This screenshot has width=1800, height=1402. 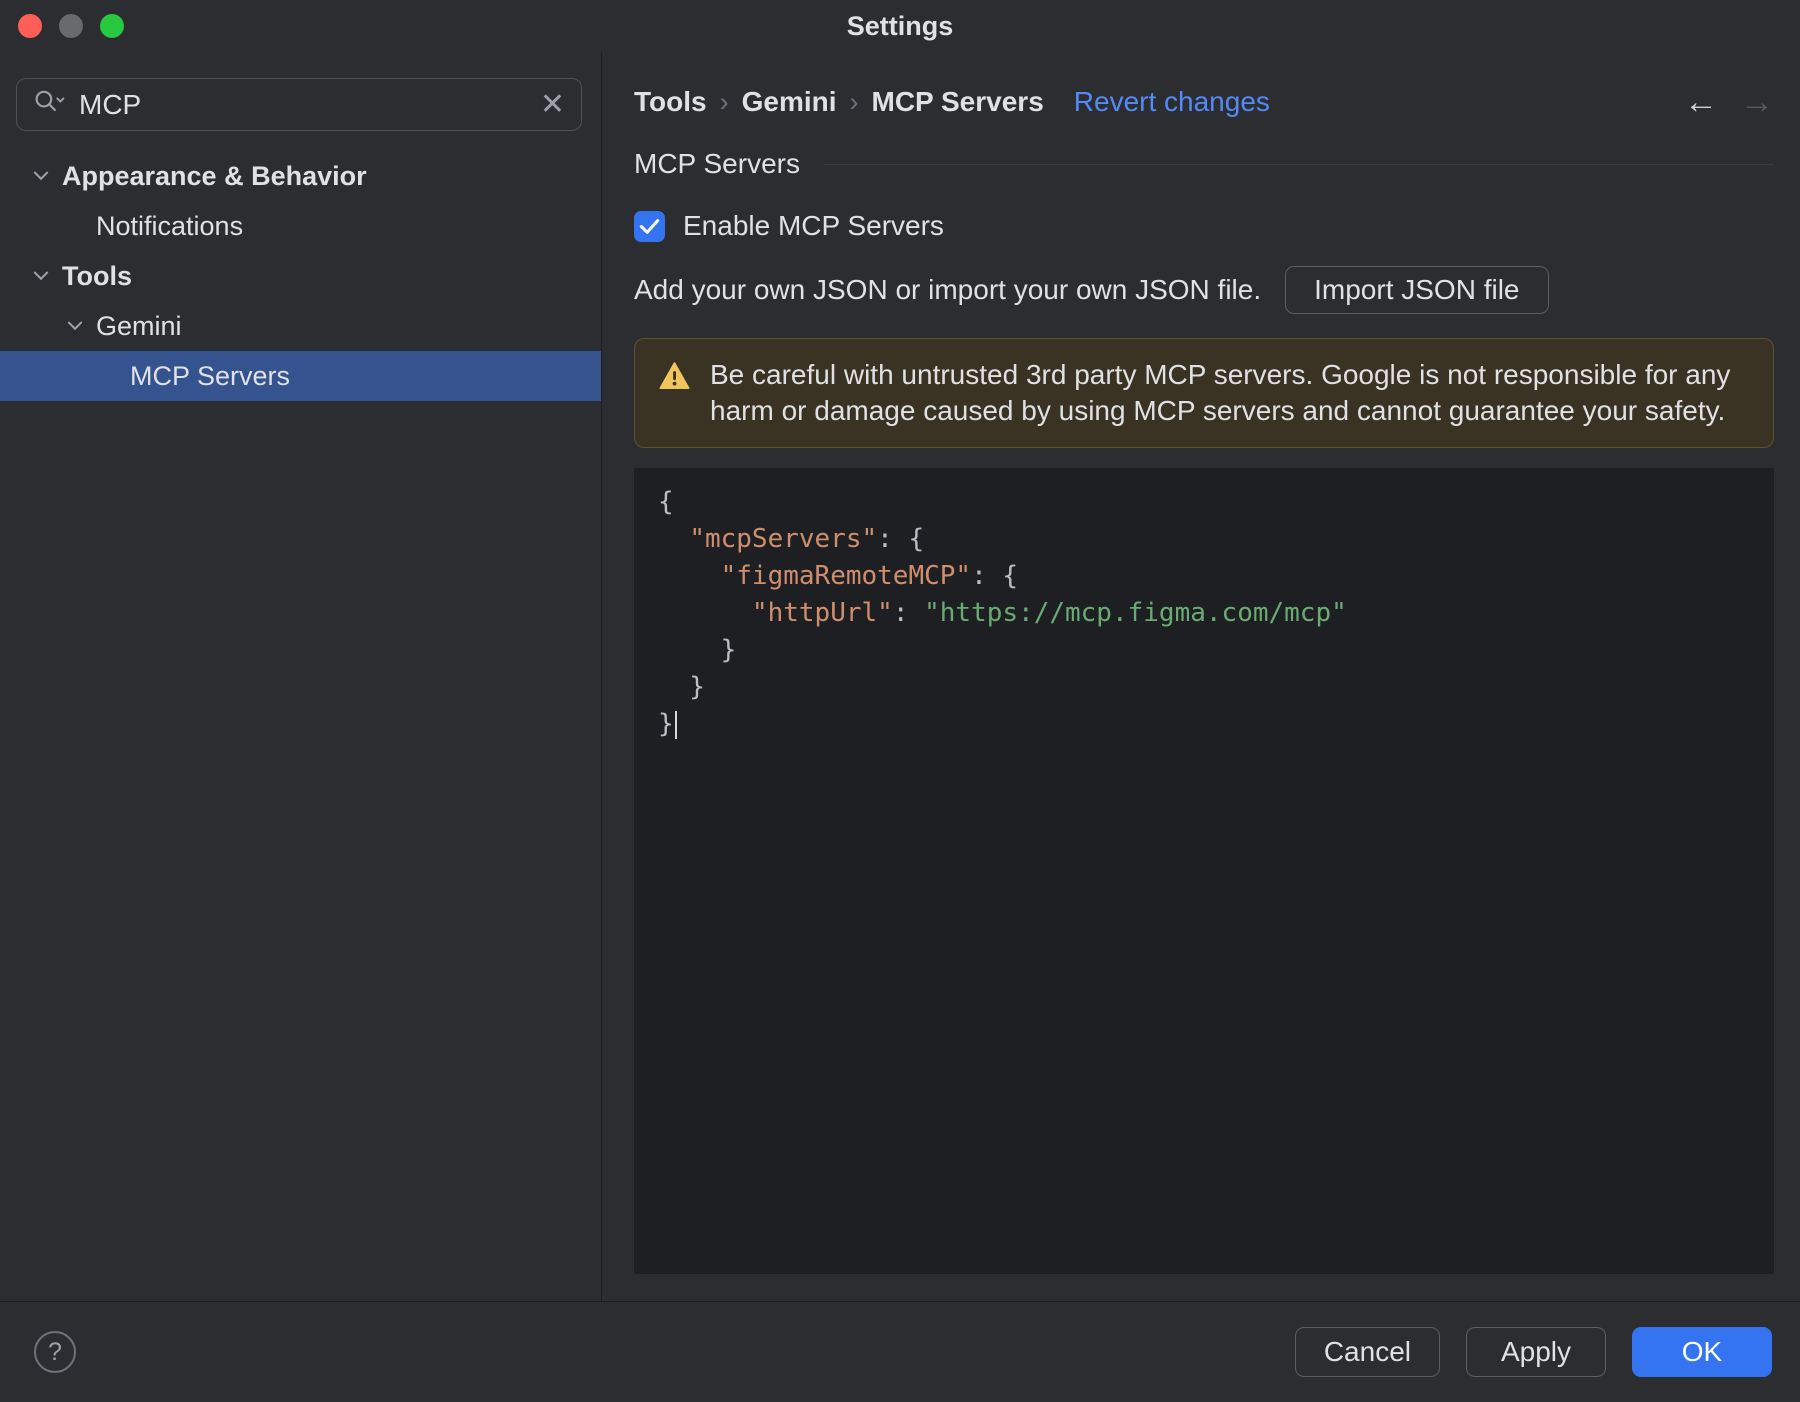 I want to click on close-button, so click(x=30, y=26).